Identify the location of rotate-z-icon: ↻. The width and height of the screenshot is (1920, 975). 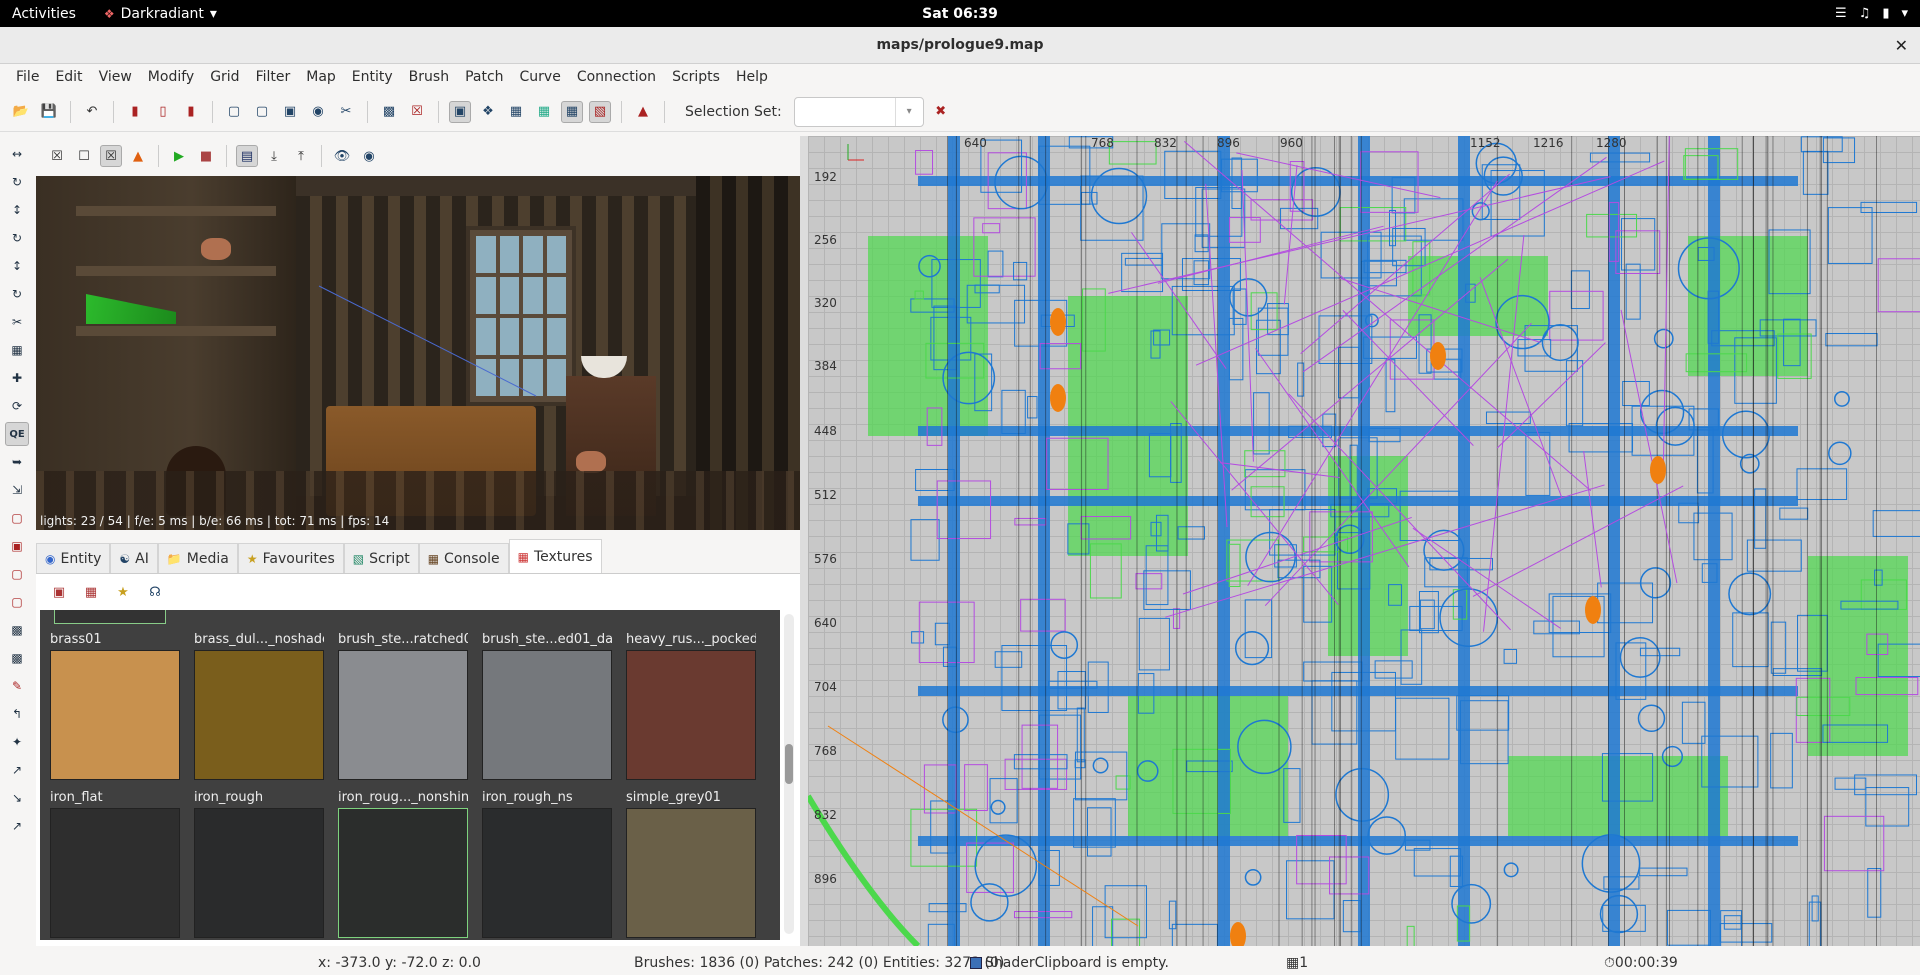
(17, 294).